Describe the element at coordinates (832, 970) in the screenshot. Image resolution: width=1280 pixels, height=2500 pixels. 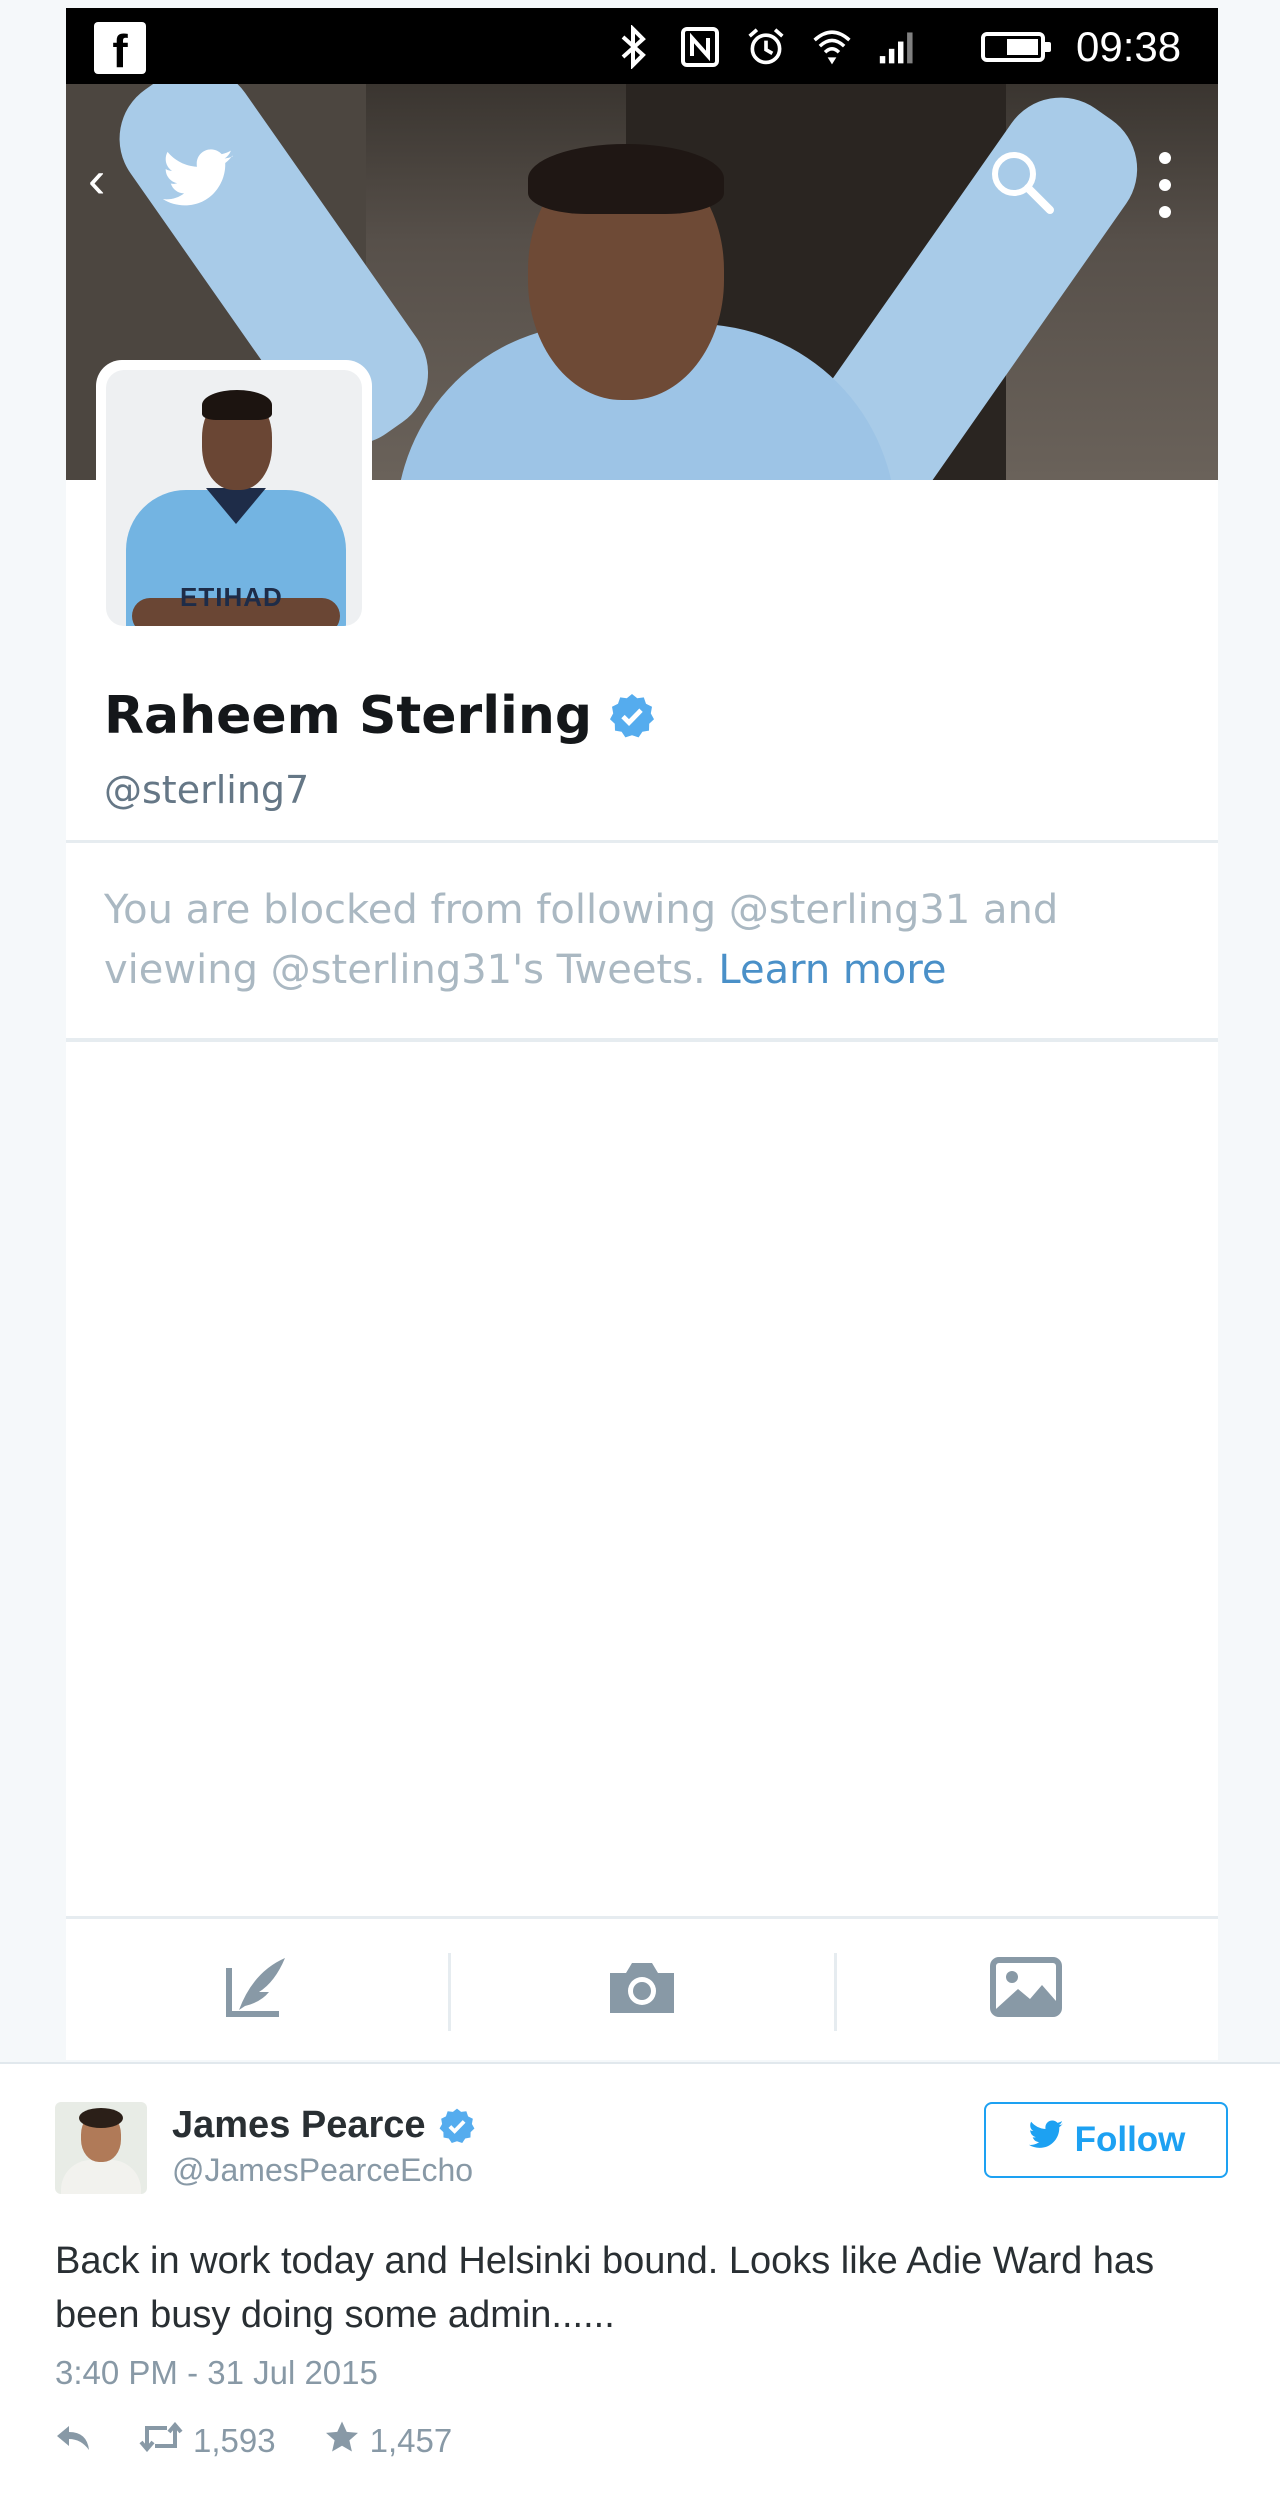
I see `learn-more-link: Learn more` at that location.